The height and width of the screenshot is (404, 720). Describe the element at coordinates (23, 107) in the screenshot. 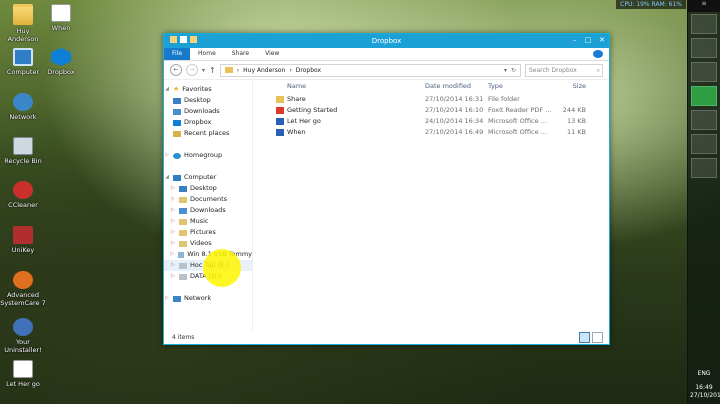

I see `desktop-icon-network: Network` at that location.